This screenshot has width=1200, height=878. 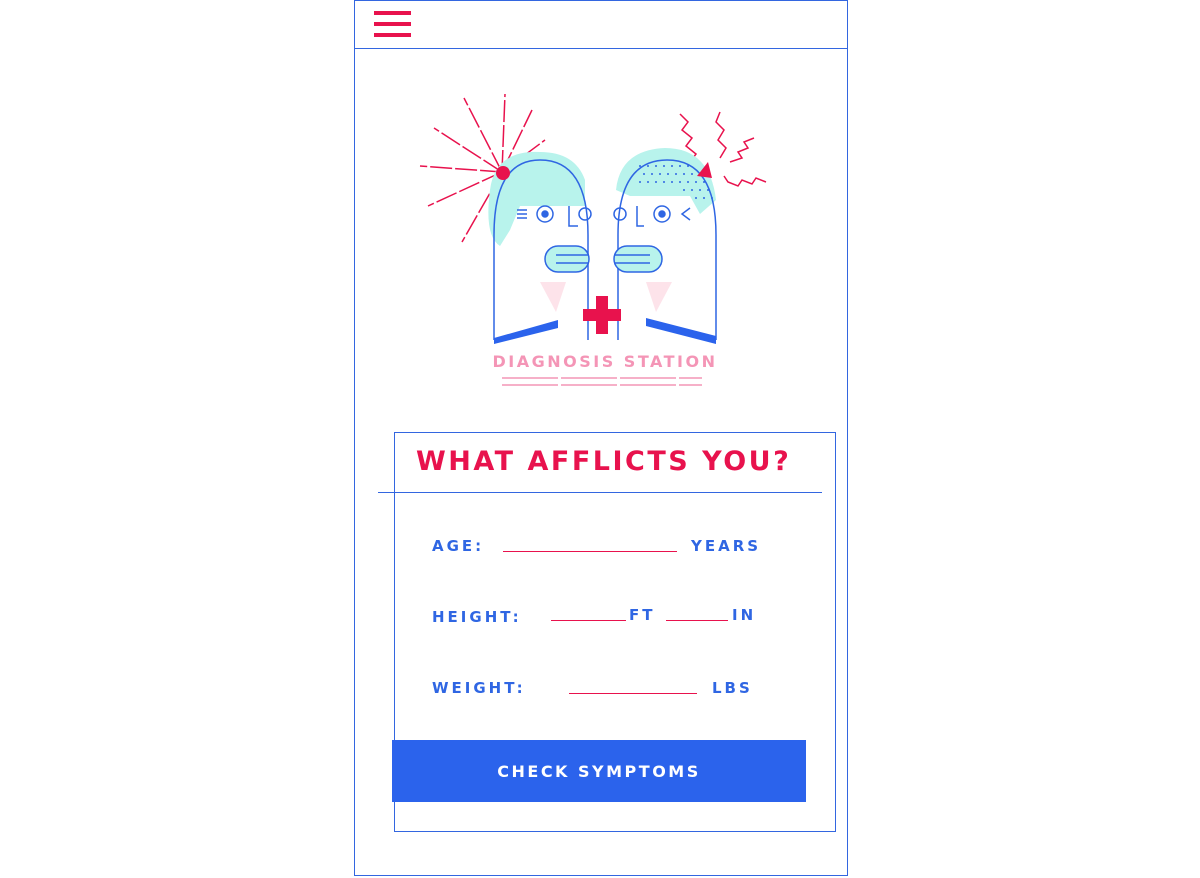 What do you see at coordinates (590, 541) in the screenshot?
I see `age-input` at bounding box center [590, 541].